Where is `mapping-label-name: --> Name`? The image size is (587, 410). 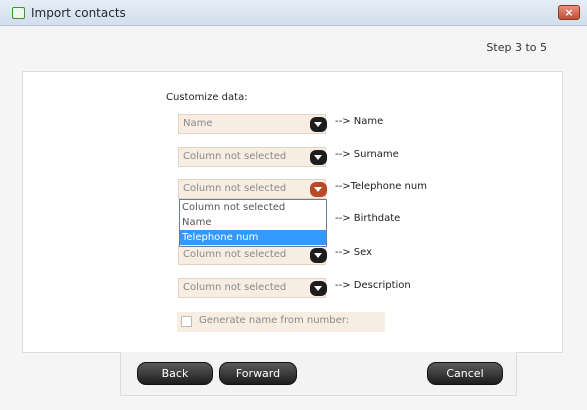 mapping-label-name: --> Name is located at coordinates (359, 121).